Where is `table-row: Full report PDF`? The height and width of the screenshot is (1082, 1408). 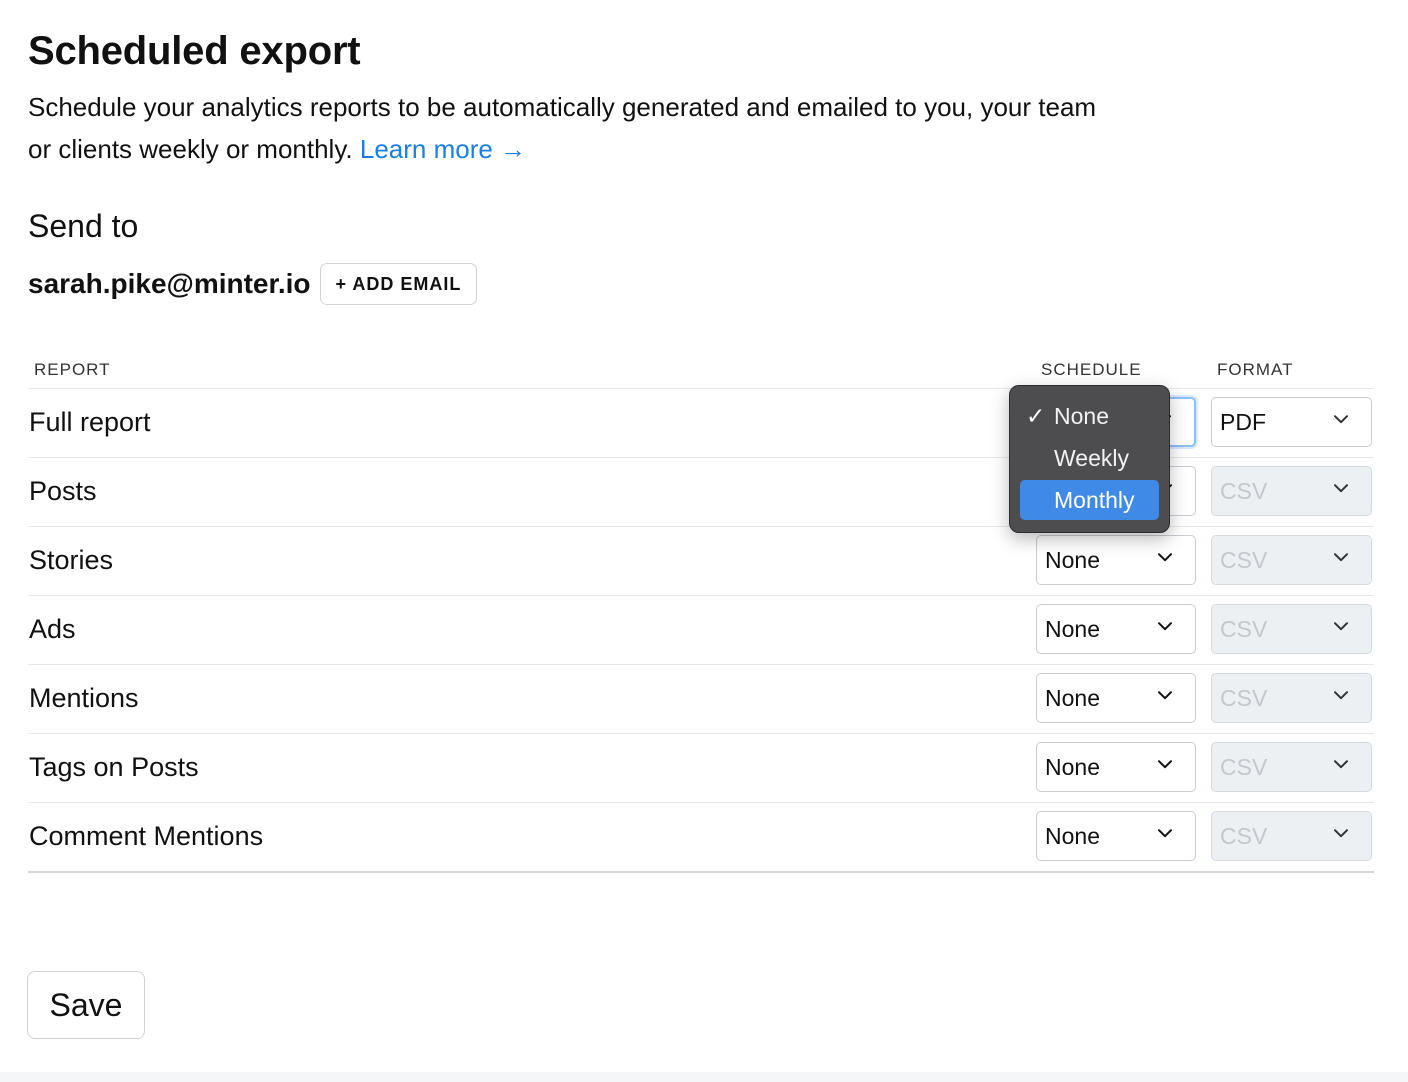
table-row: Full report PDF is located at coordinates (701, 423).